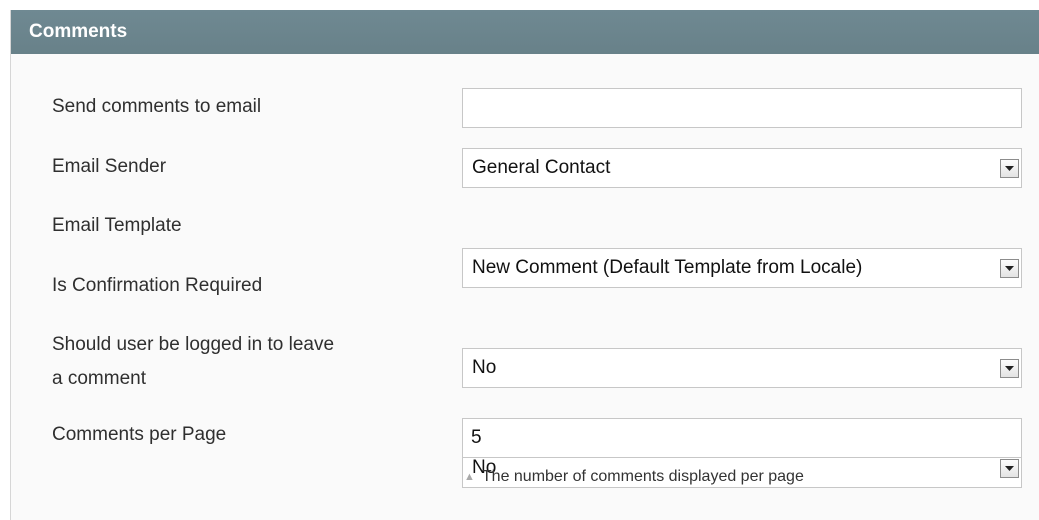 The height and width of the screenshot is (520, 1039). I want to click on comments-per-page-field-wrap, so click(742, 438).